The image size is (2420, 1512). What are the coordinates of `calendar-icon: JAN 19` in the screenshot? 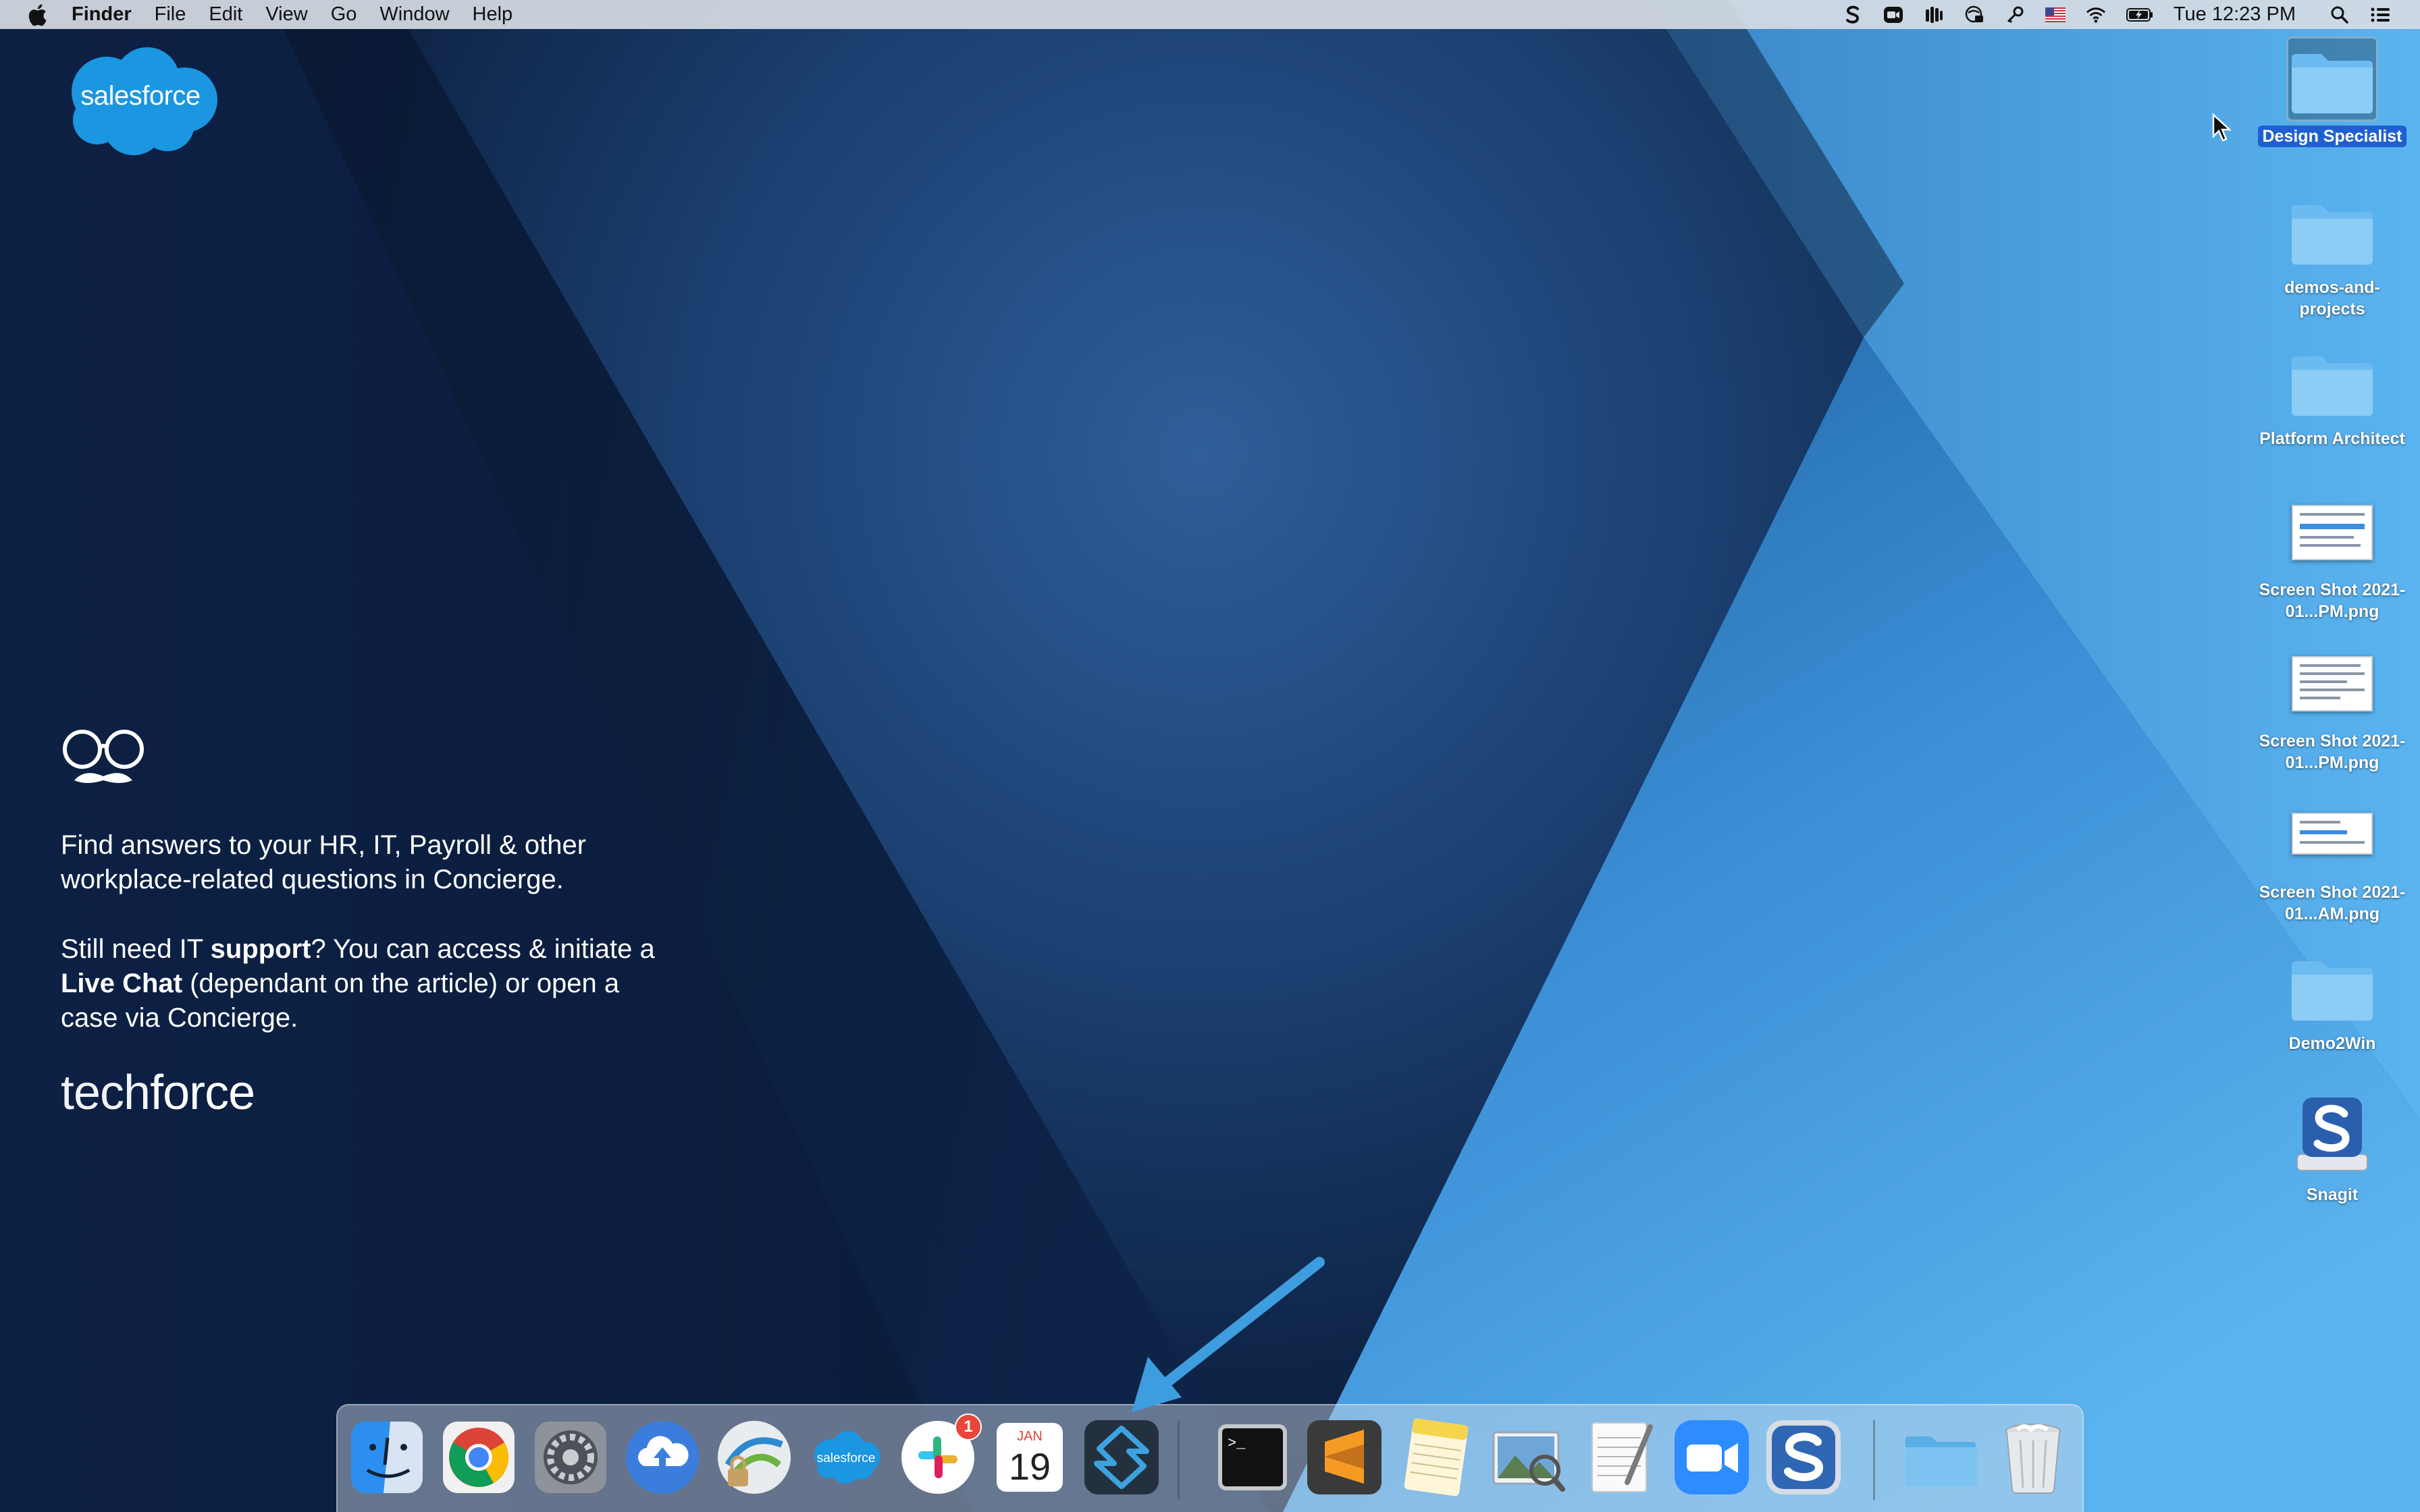 It's located at (1030, 1457).